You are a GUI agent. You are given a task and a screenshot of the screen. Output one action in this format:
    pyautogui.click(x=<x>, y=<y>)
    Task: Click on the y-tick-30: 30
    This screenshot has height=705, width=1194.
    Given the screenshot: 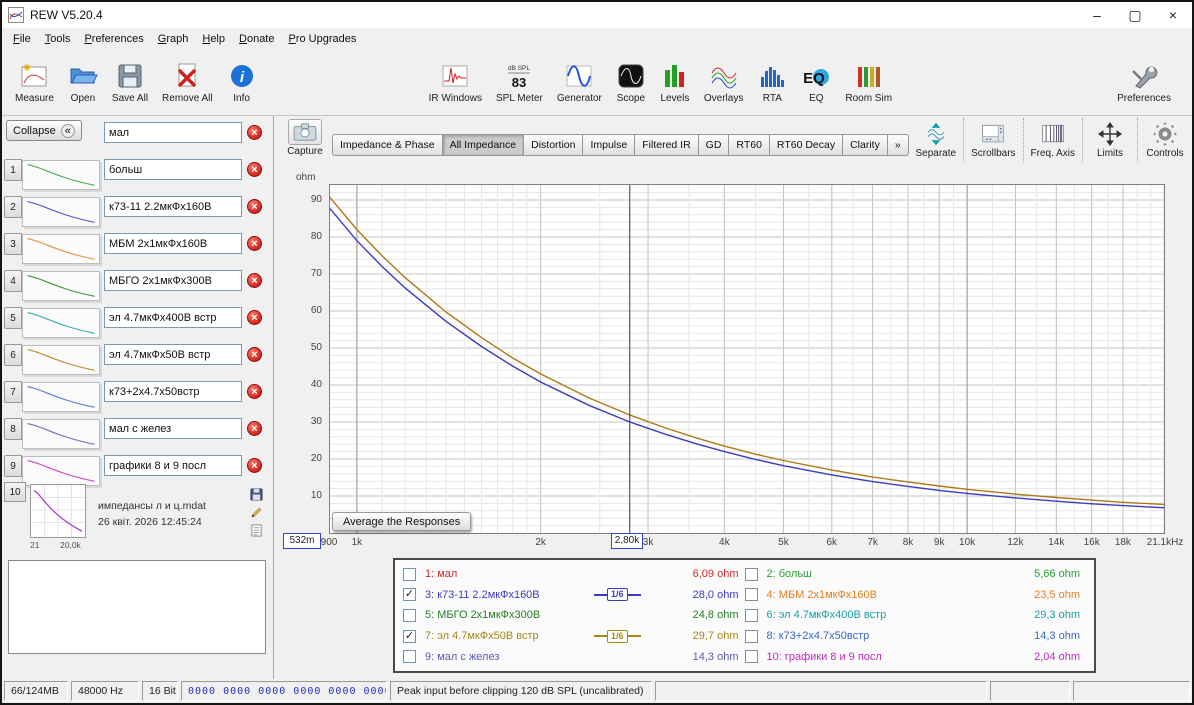 What is the action you would take?
    pyautogui.click(x=316, y=421)
    